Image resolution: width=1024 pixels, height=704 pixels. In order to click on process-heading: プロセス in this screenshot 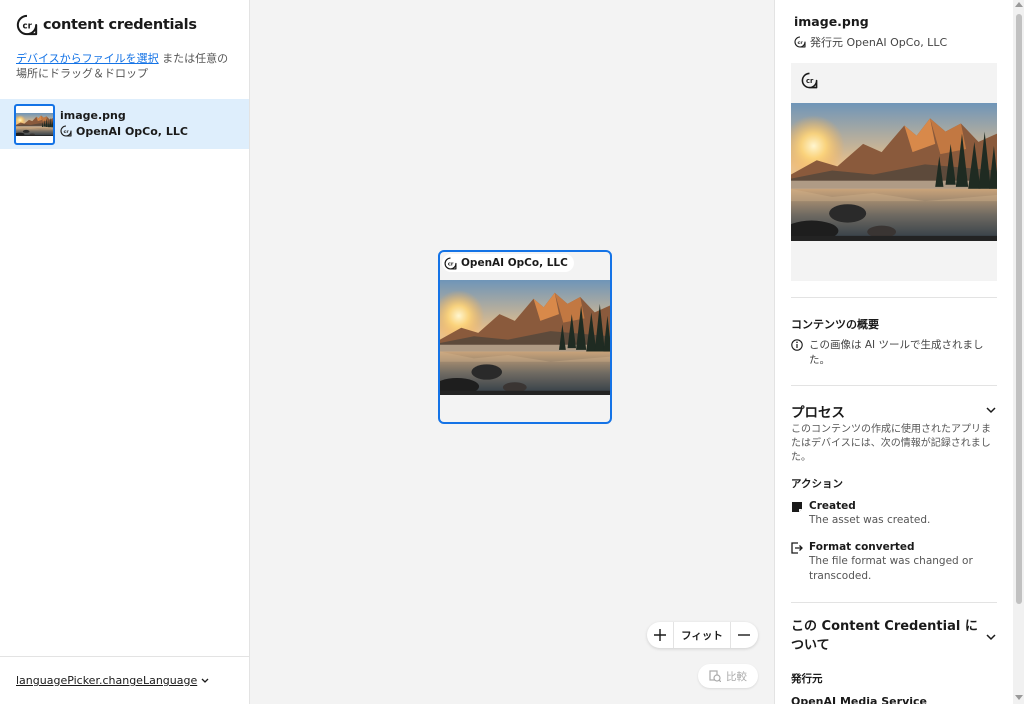, I will do `click(818, 411)`.